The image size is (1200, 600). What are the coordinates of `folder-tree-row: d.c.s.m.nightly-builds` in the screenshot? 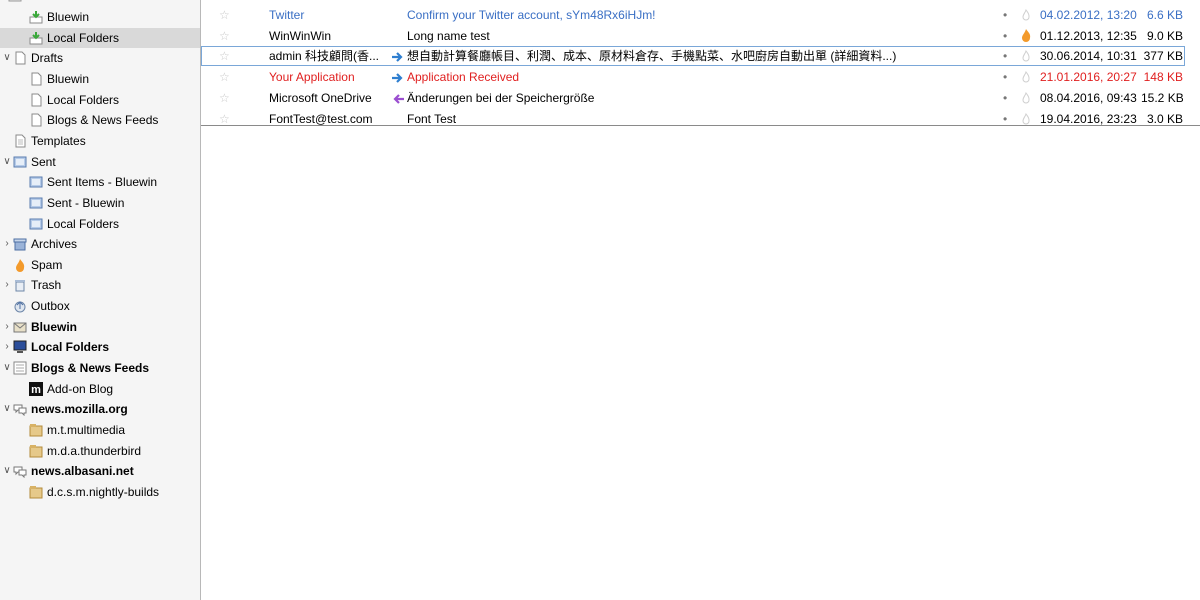 It's located at (100, 492).